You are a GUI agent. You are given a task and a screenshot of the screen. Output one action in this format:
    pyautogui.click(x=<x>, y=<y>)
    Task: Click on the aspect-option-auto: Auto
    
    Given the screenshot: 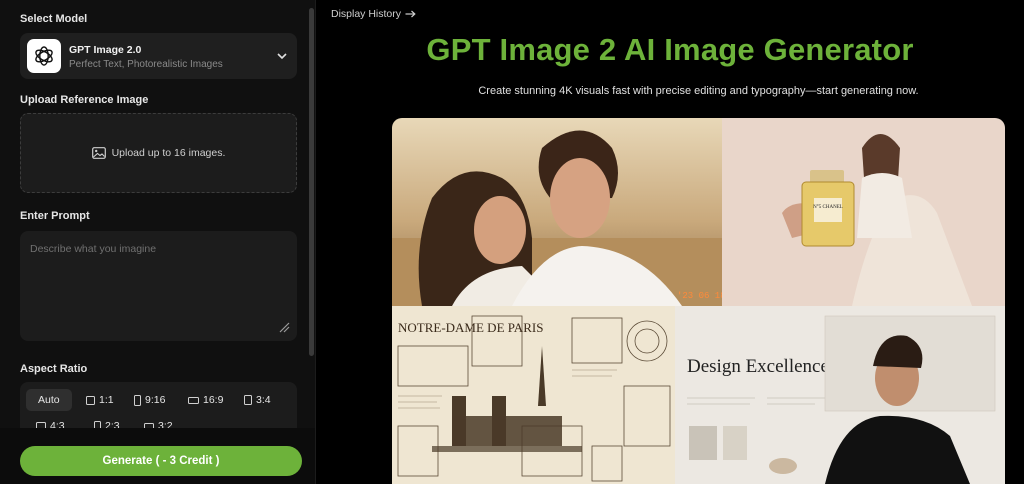 What is the action you would take?
    pyautogui.click(x=49, y=400)
    